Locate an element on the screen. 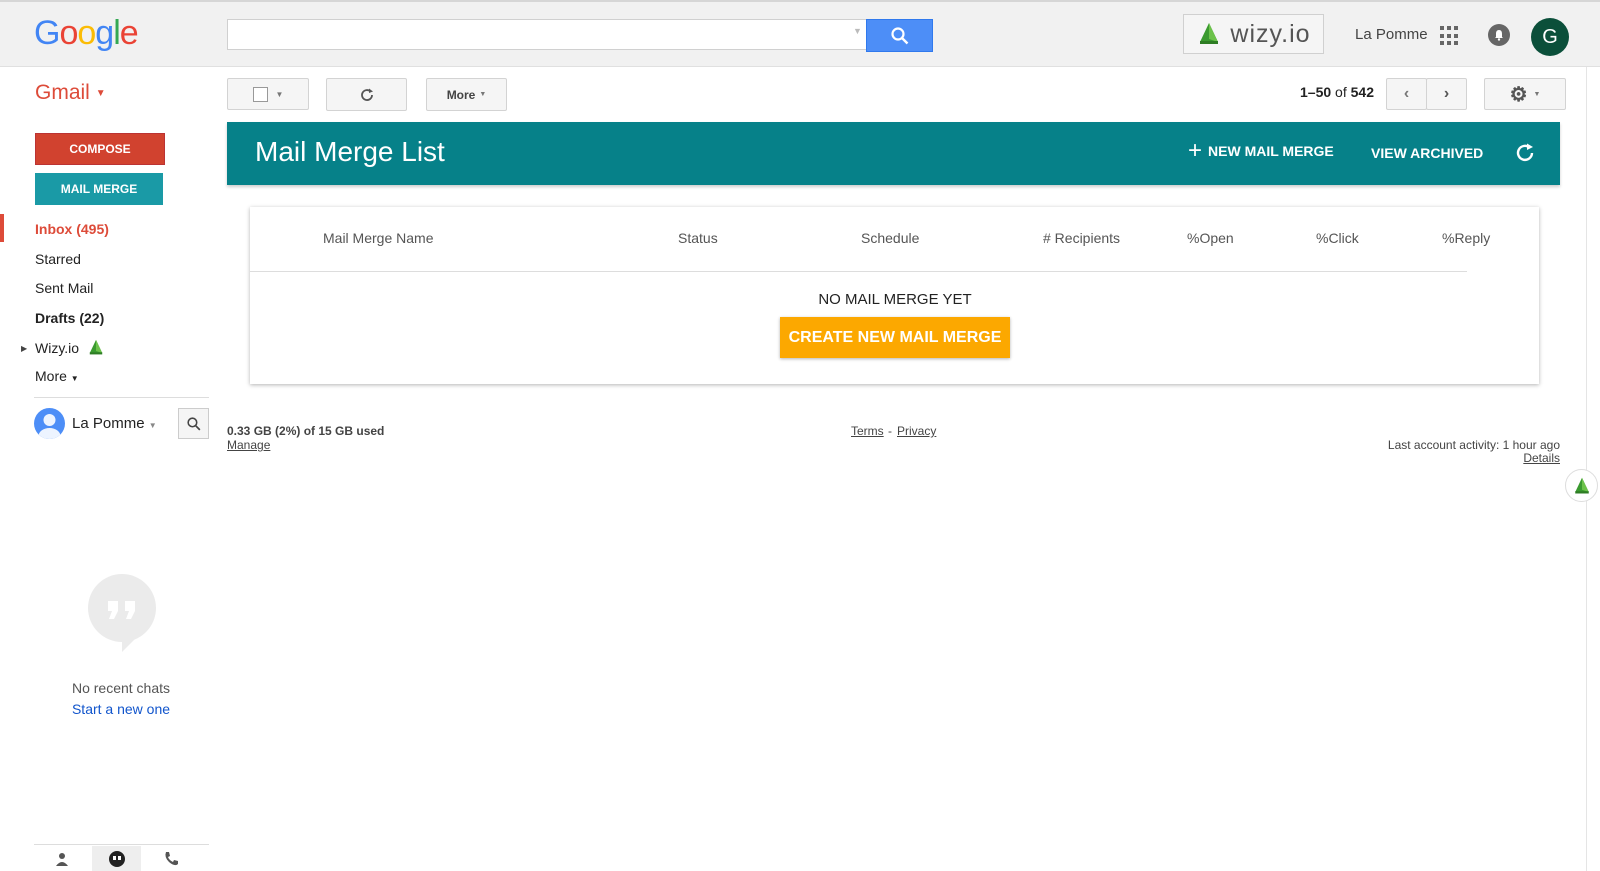 The height and width of the screenshot is (871, 1600). manage-link: Manage is located at coordinates (248, 445).